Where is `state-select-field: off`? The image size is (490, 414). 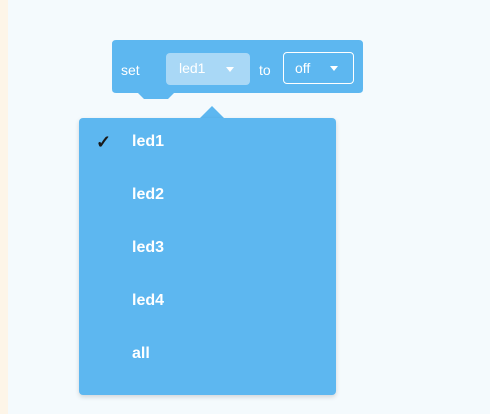 state-select-field: off is located at coordinates (318, 68).